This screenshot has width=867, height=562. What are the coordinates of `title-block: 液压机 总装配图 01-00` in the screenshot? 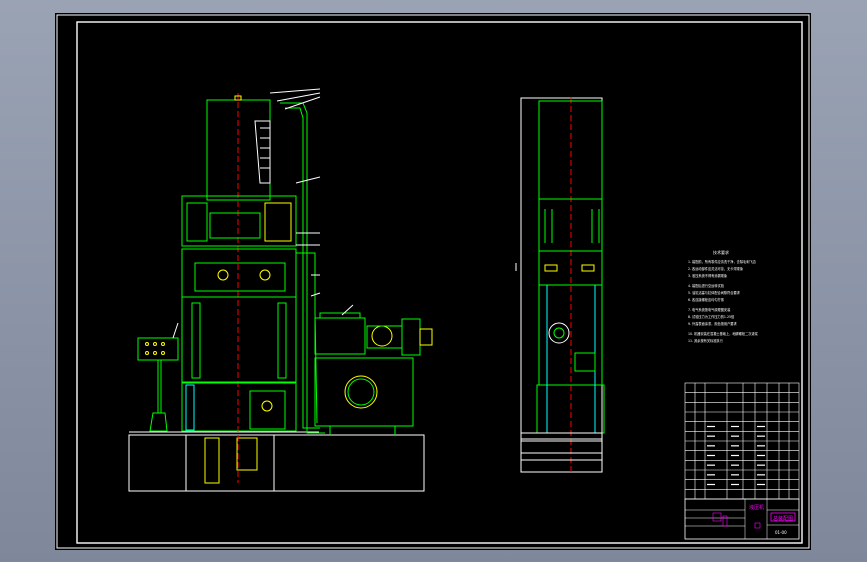 It's located at (742, 519).